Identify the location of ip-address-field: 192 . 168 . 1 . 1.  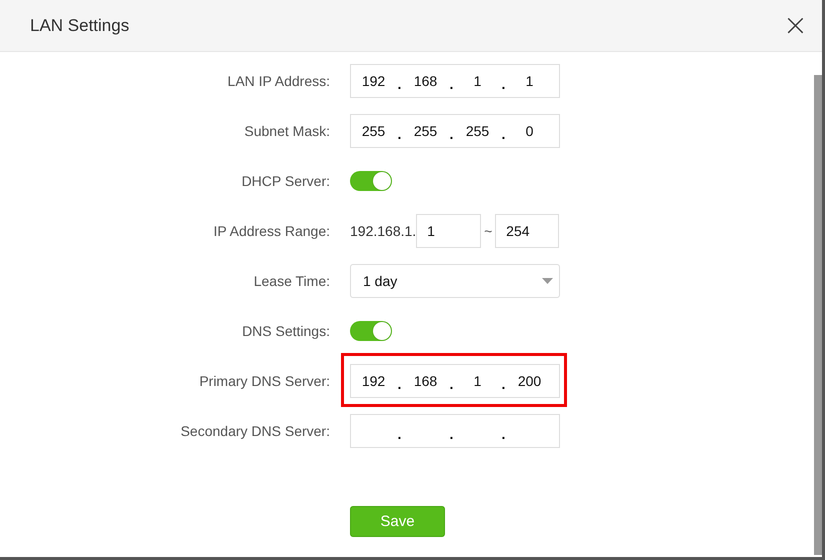
(455, 81).